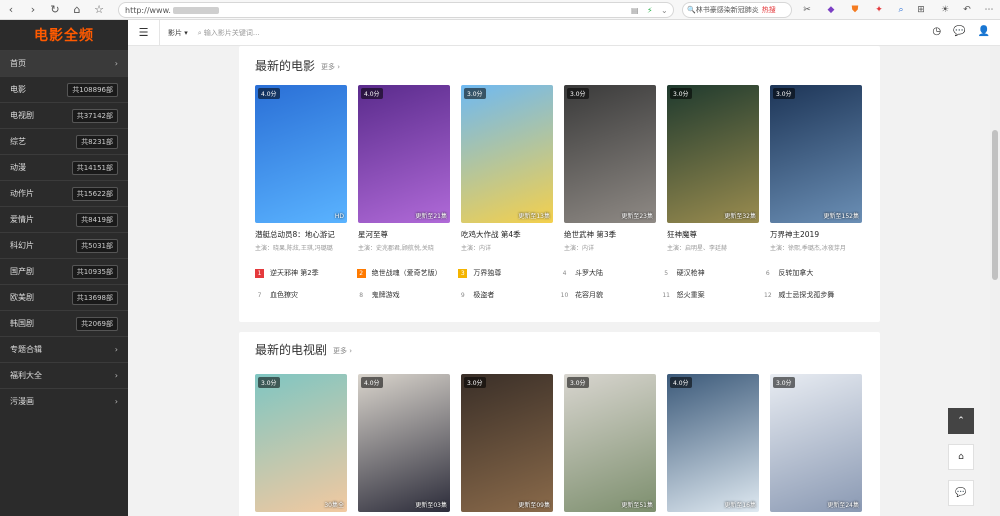 Image resolution: width=1000 pixels, height=516 pixels. Describe the element at coordinates (396, 10) in the screenshot. I see `address-bar: http://www. ▤ ⚡ ⌄` at that location.